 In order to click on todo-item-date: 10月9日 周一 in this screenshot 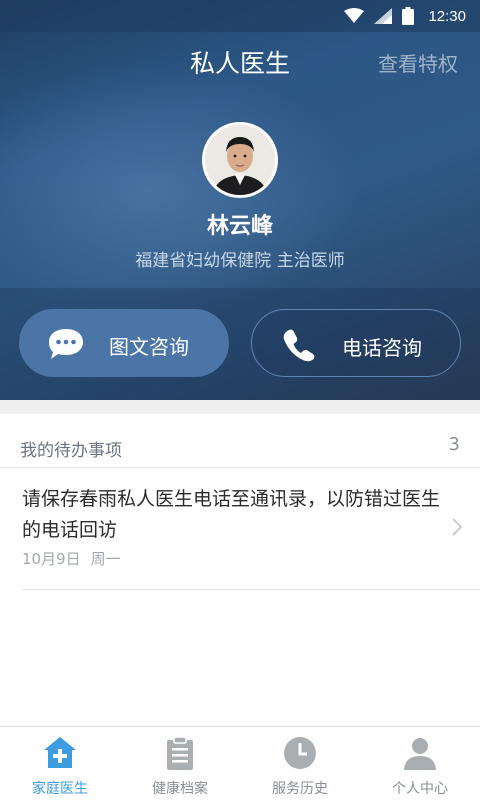, I will do `click(71, 558)`.